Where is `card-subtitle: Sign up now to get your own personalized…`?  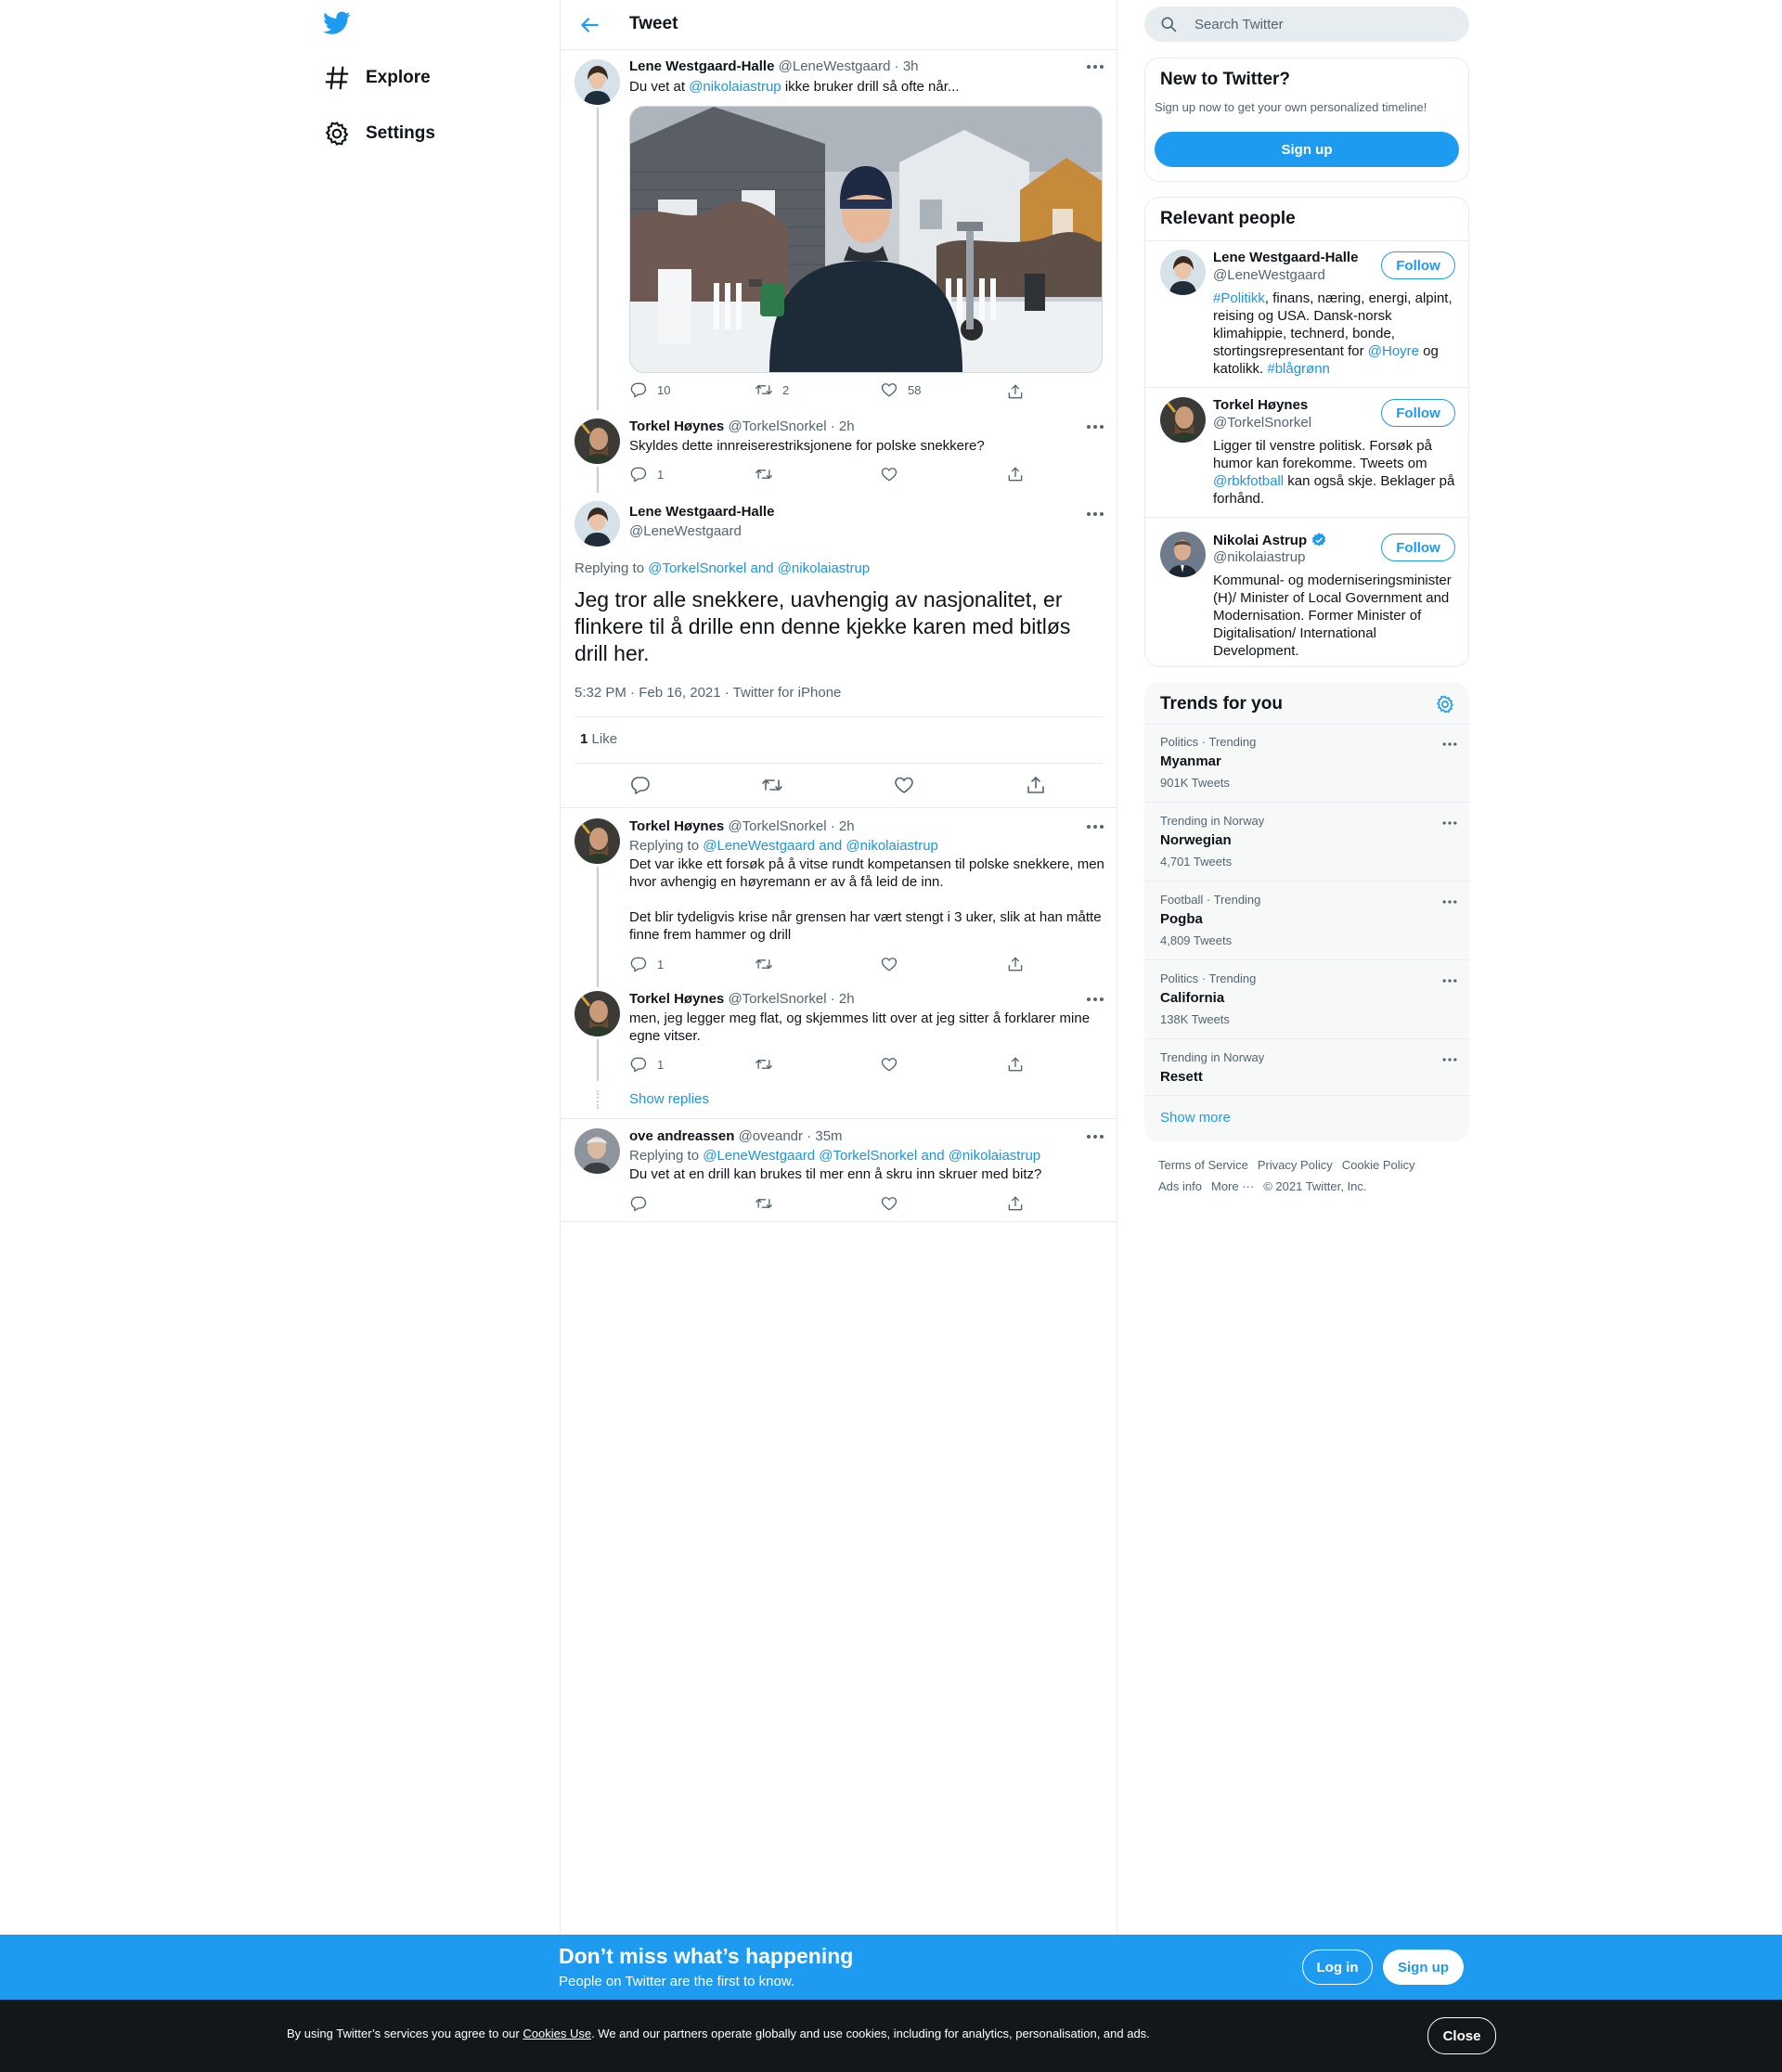 card-subtitle: Sign up now to get your own personalized… is located at coordinates (1291, 107).